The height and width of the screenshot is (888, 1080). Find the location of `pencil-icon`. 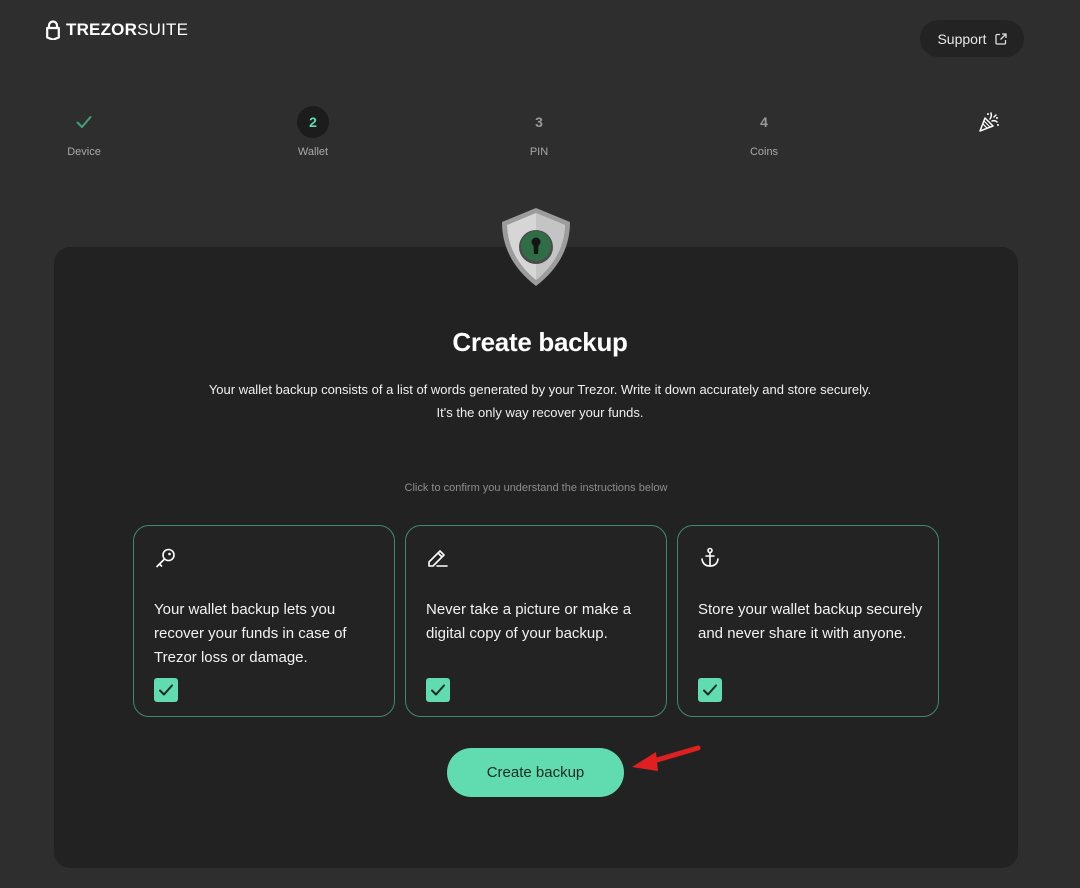

pencil-icon is located at coordinates (438, 558).